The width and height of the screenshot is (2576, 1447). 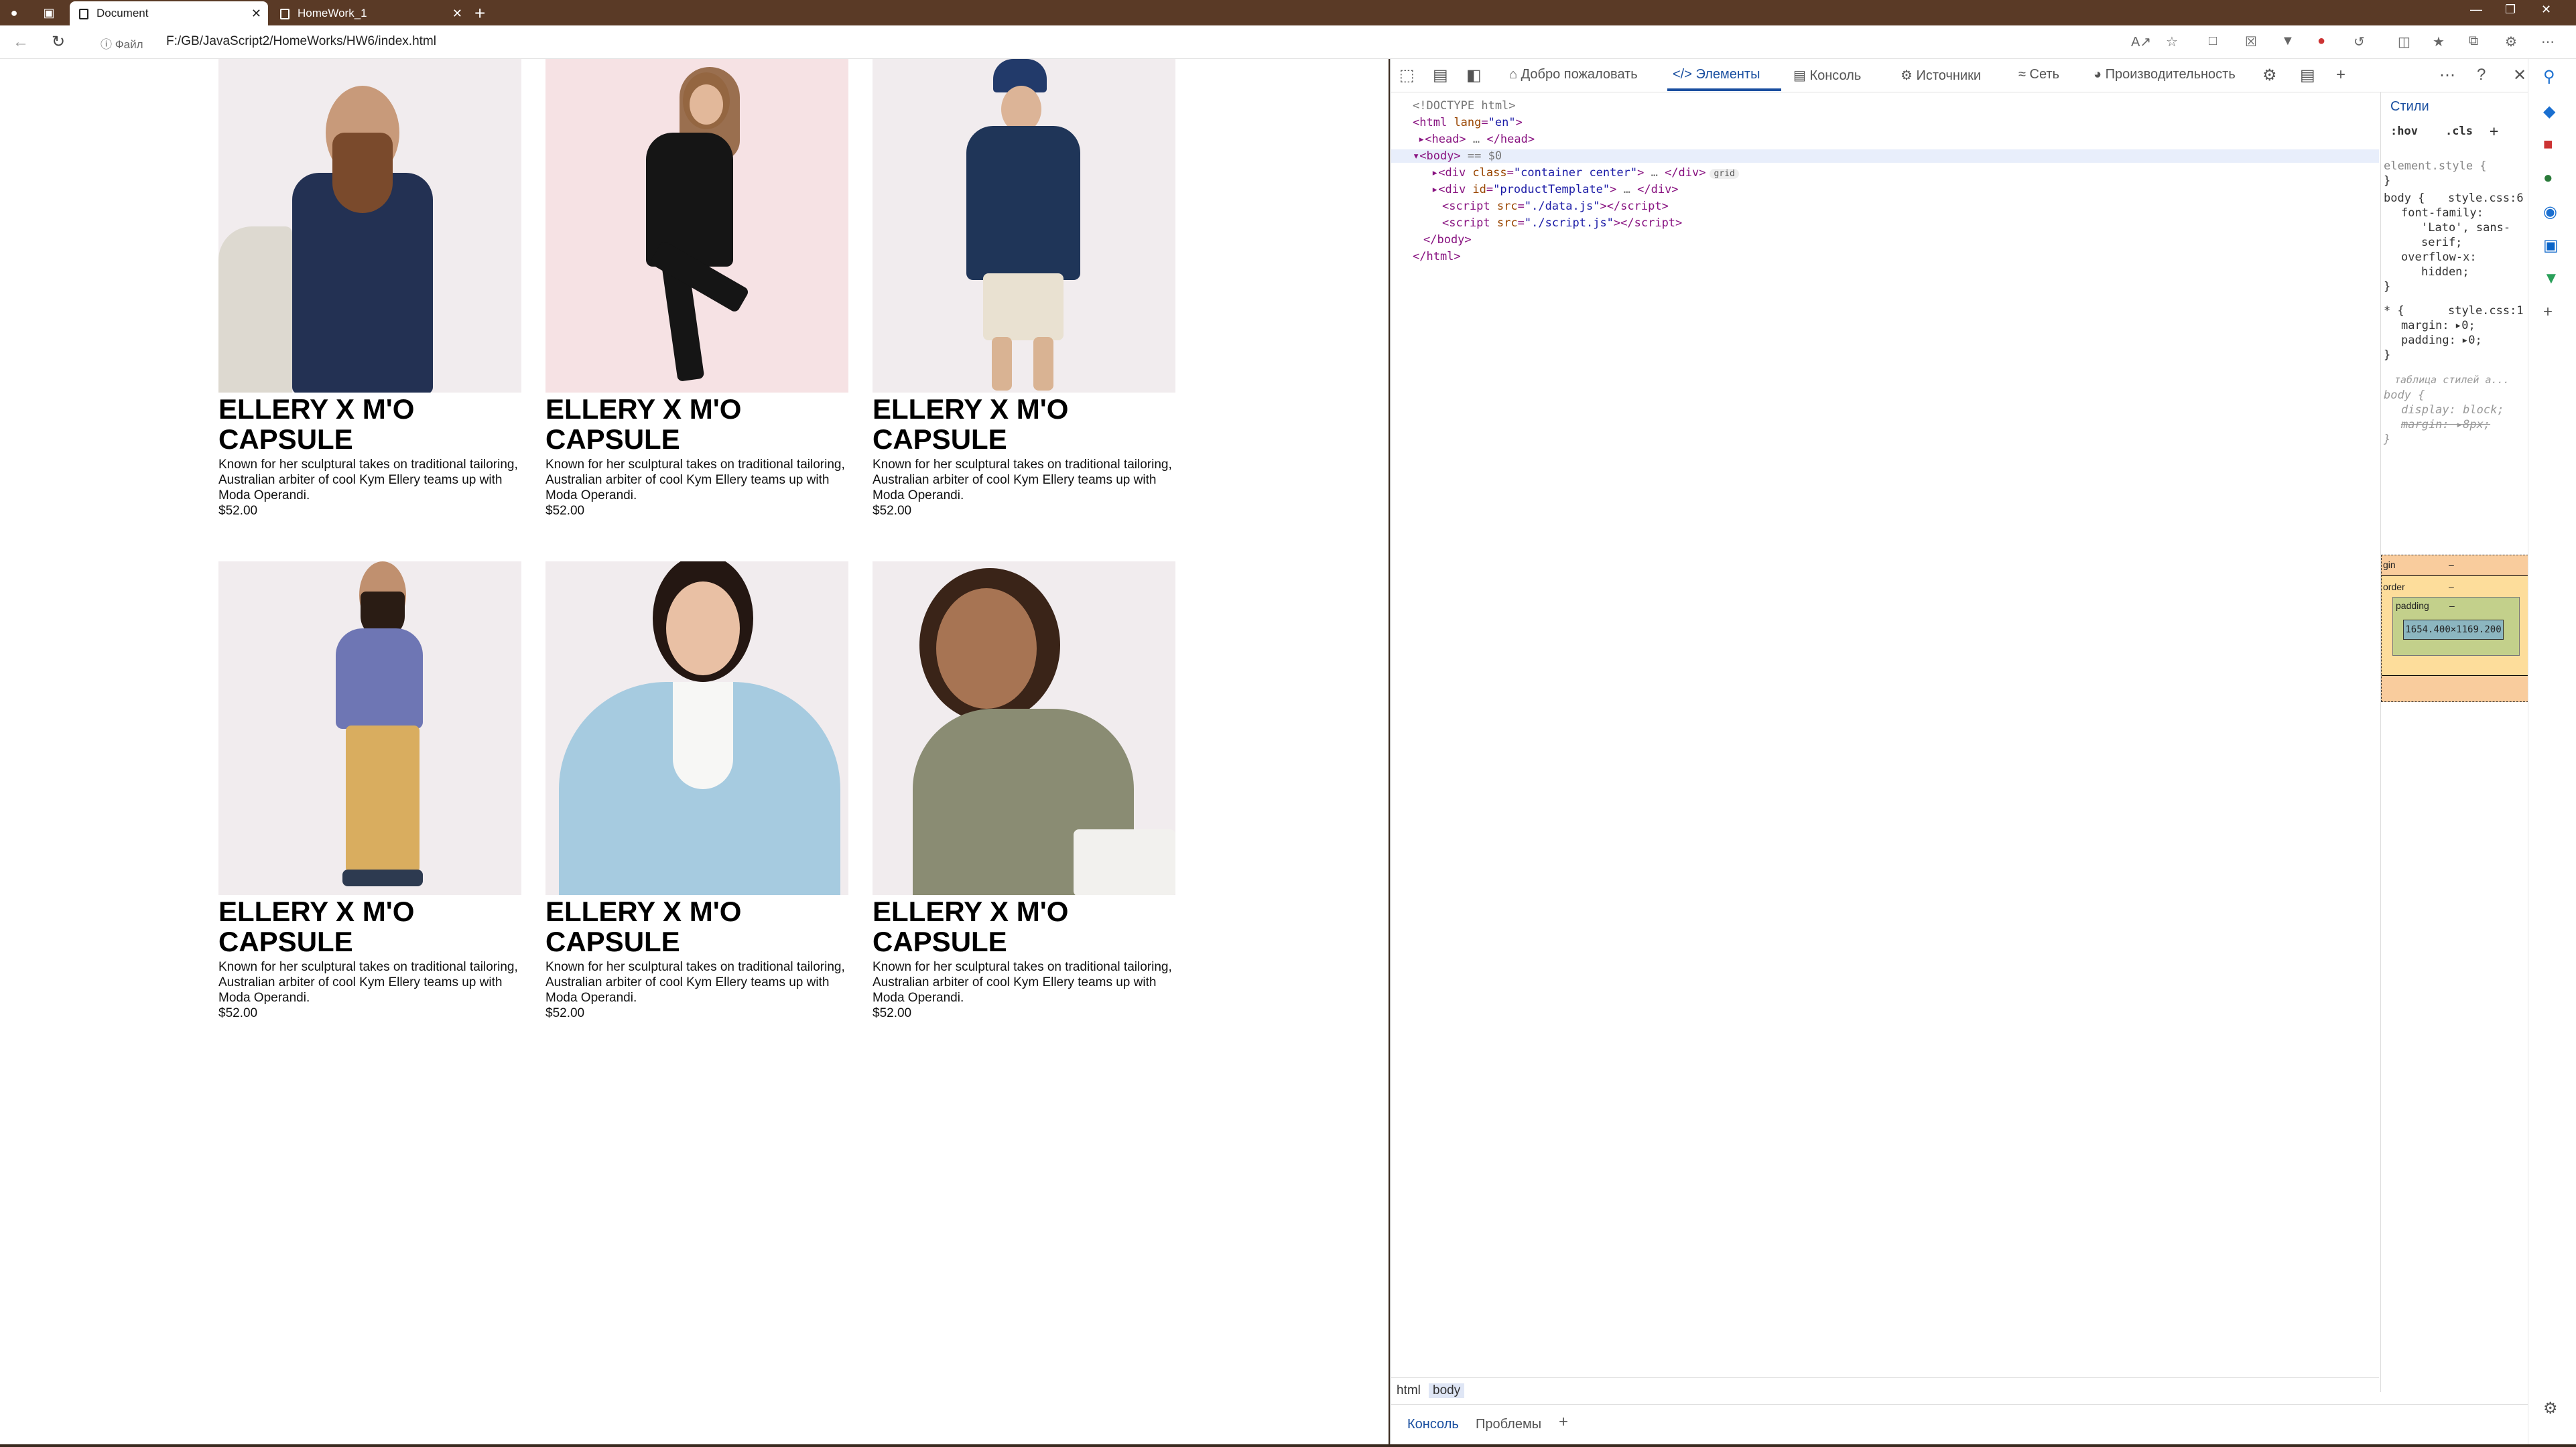 What do you see at coordinates (1555, 206) in the screenshot?
I see `dom-script-data: <script src="./data.js"></script>` at bounding box center [1555, 206].